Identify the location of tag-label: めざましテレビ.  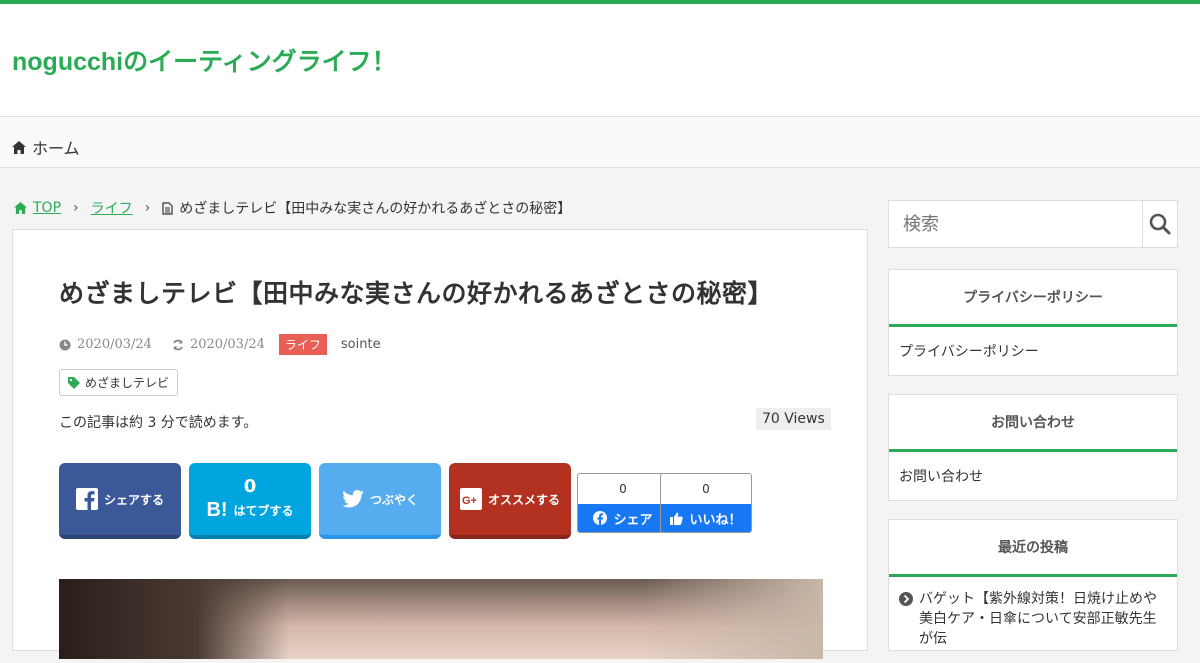
(127, 383).